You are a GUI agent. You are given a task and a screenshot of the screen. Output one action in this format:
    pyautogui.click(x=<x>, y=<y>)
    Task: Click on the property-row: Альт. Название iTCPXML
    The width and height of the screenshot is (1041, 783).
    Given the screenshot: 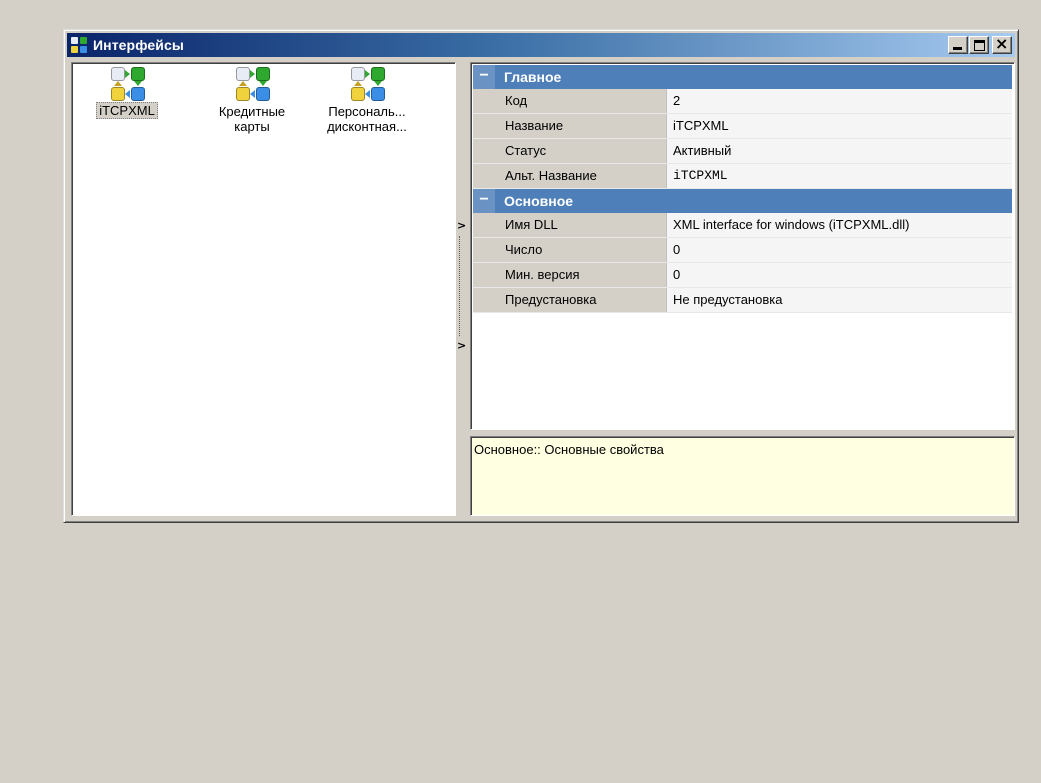 What is the action you would take?
    pyautogui.click(x=742, y=176)
    